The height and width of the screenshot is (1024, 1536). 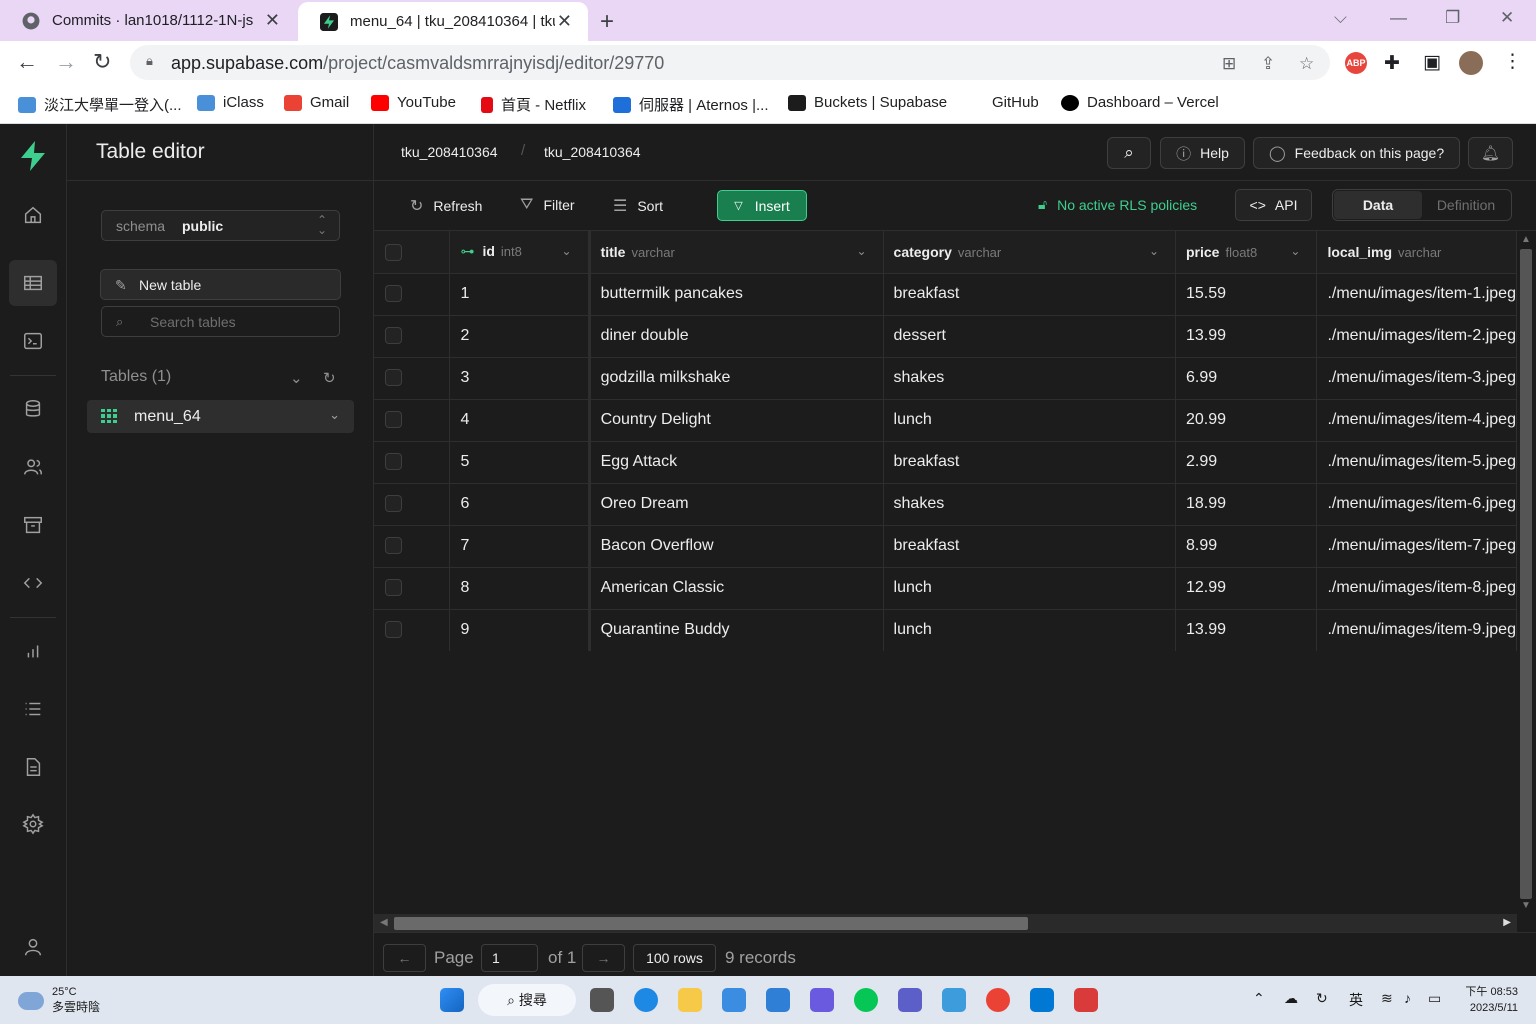 I want to click on column-header-price: price float8 ⌄, so click(x=1246, y=252).